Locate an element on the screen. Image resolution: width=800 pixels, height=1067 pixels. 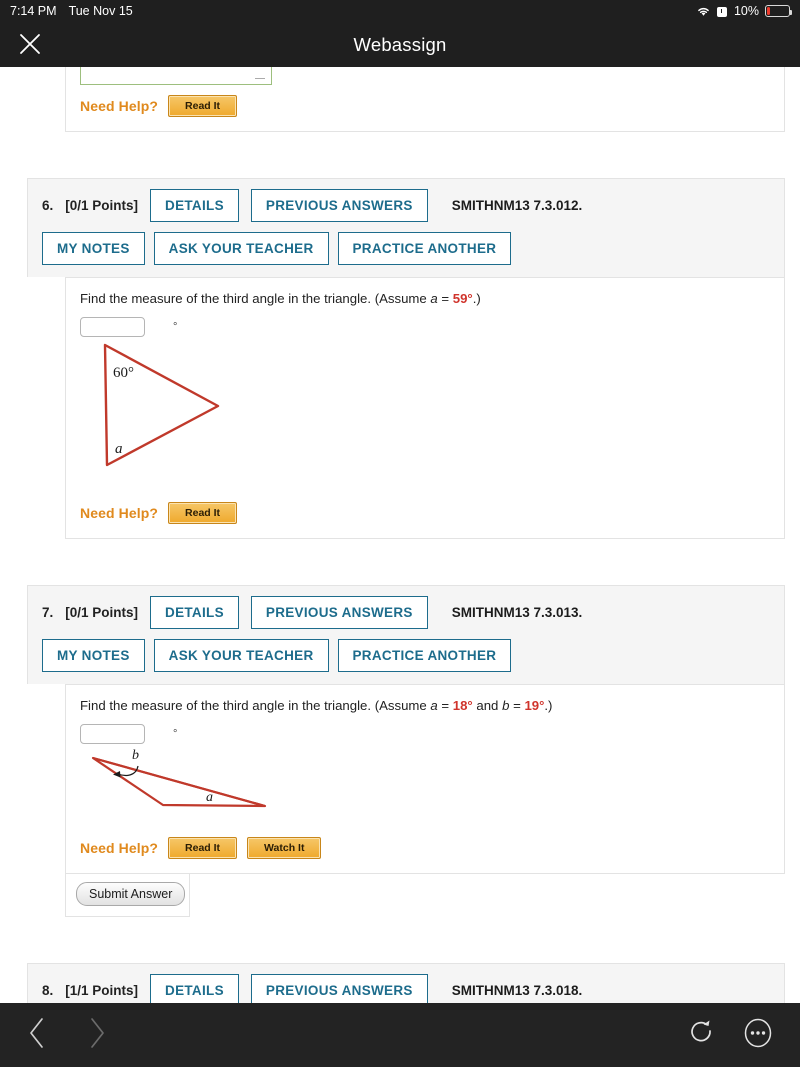
question-6-eq: = is located at coordinates (445, 298).